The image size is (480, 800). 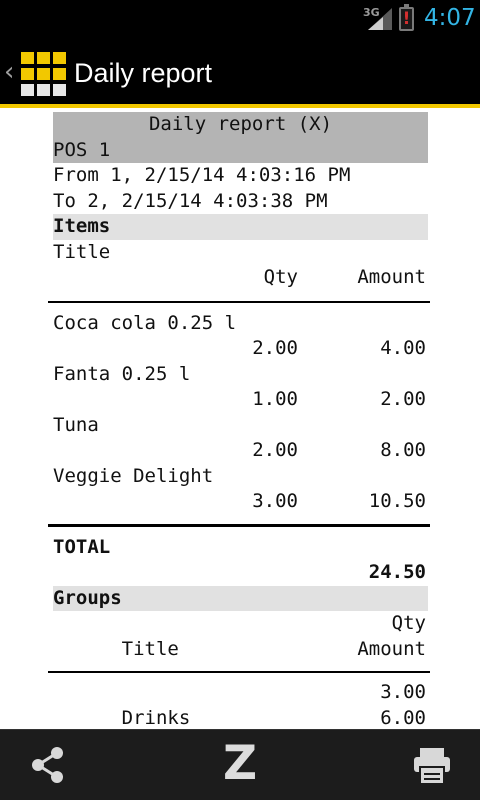 I want to click on items-col-header-row: Qty Amount, so click(x=240, y=278).